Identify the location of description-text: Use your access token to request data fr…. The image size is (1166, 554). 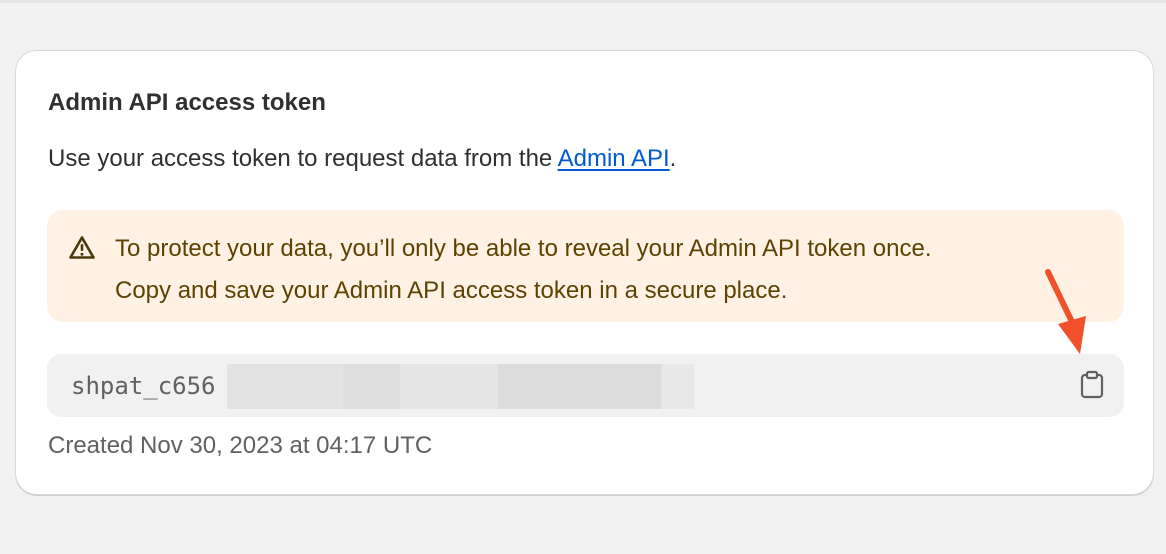
(303, 158).